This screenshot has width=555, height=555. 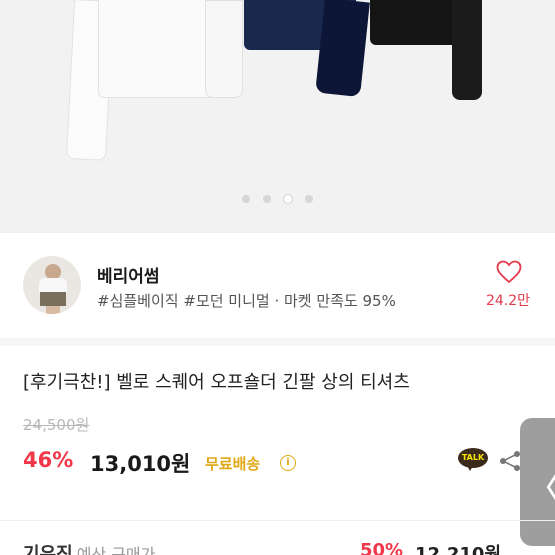 What do you see at coordinates (53, 299) in the screenshot?
I see `avatar-figure-skirt` at bounding box center [53, 299].